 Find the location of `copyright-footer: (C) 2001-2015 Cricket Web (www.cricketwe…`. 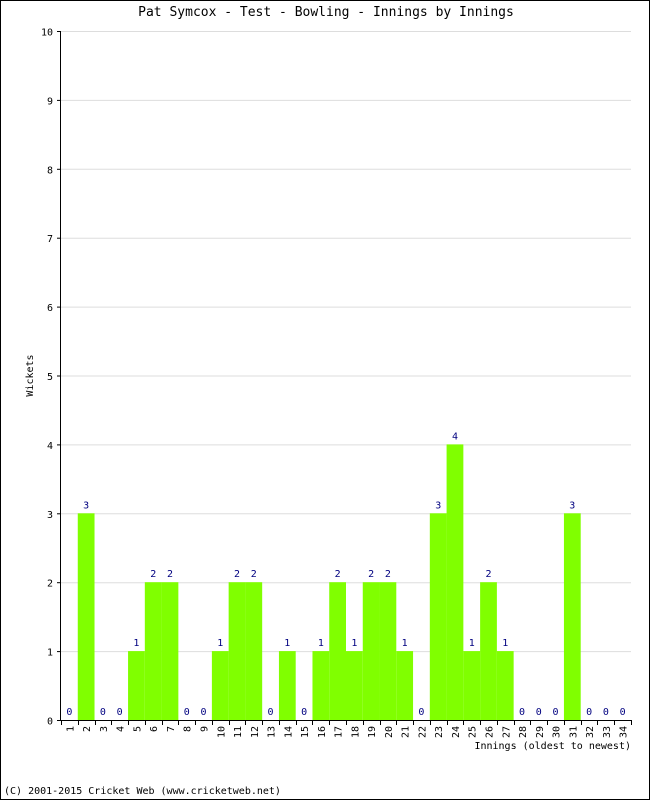

copyright-footer: (C) 2001-2015 Cricket Web (www.cricketwe… is located at coordinates (142, 791).